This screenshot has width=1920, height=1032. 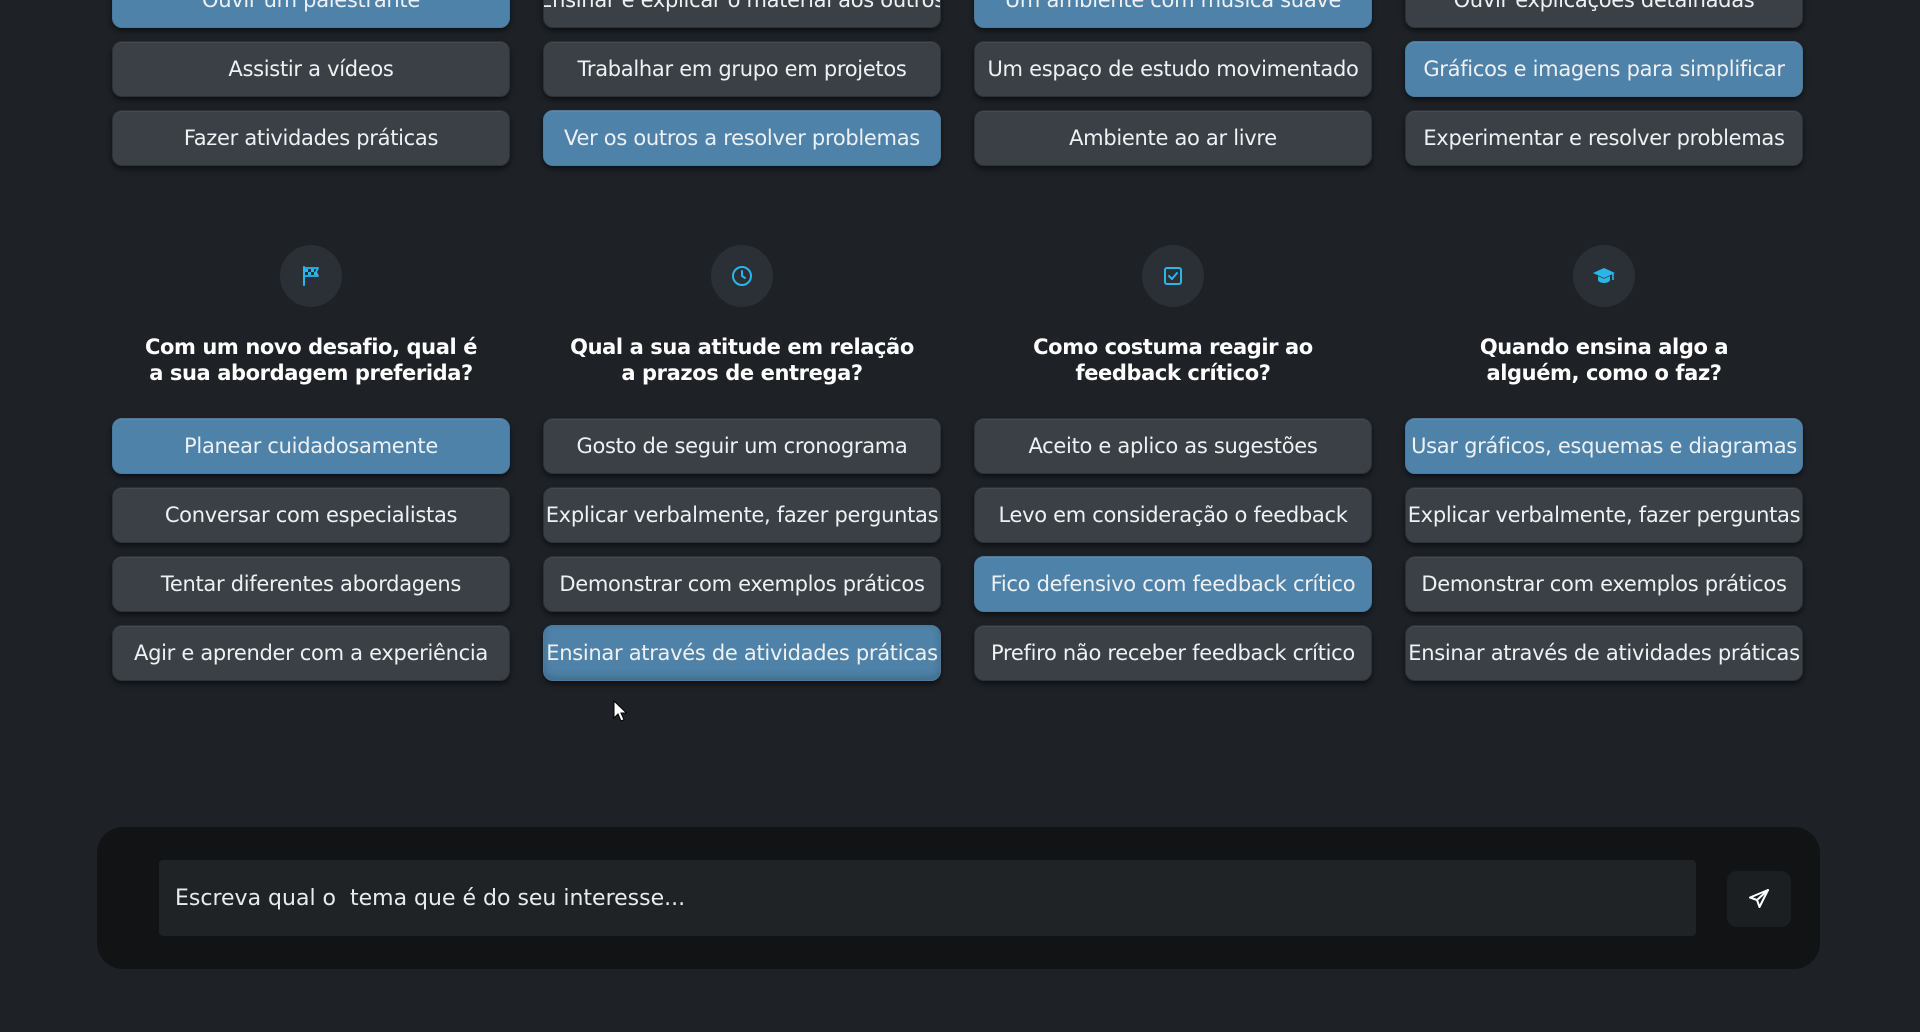 What do you see at coordinates (311, 138) in the screenshot?
I see `option-button: Fazer atividades práticas` at bounding box center [311, 138].